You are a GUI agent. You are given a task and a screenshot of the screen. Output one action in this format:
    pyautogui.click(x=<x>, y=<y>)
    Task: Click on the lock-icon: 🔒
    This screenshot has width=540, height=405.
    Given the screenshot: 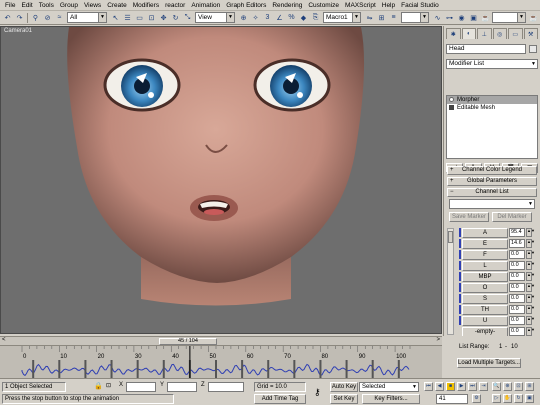 What is the action you would take?
    pyautogui.click(x=98, y=386)
    